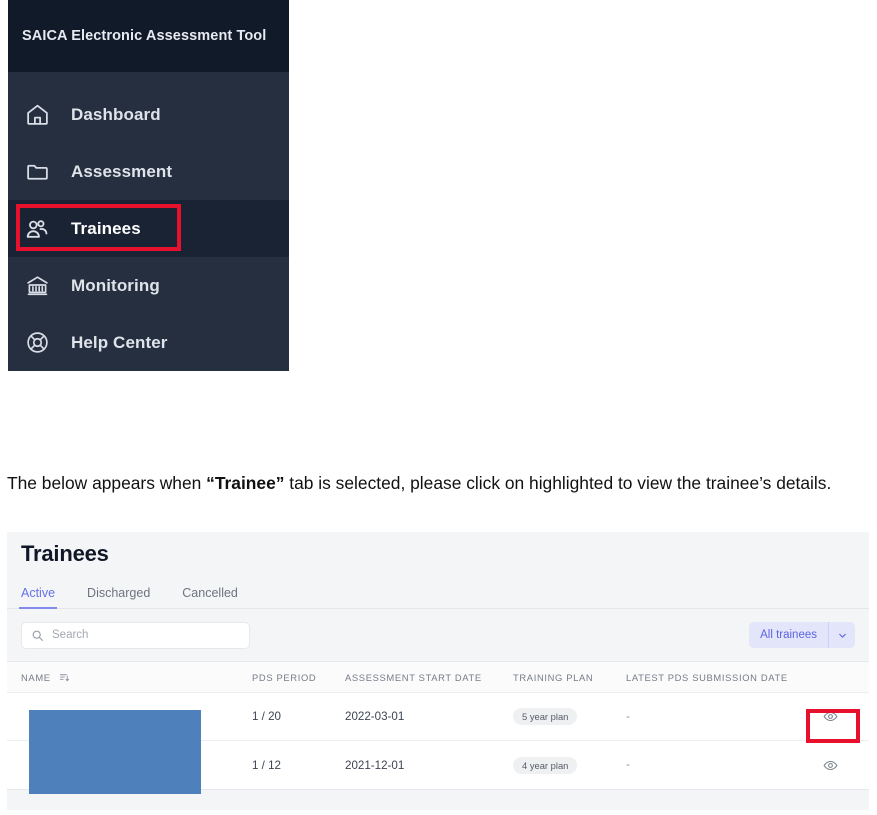 Image resolution: width=877 pixels, height=815 pixels. What do you see at coordinates (37, 635) in the screenshot?
I see `search-icon` at bounding box center [37, 635].